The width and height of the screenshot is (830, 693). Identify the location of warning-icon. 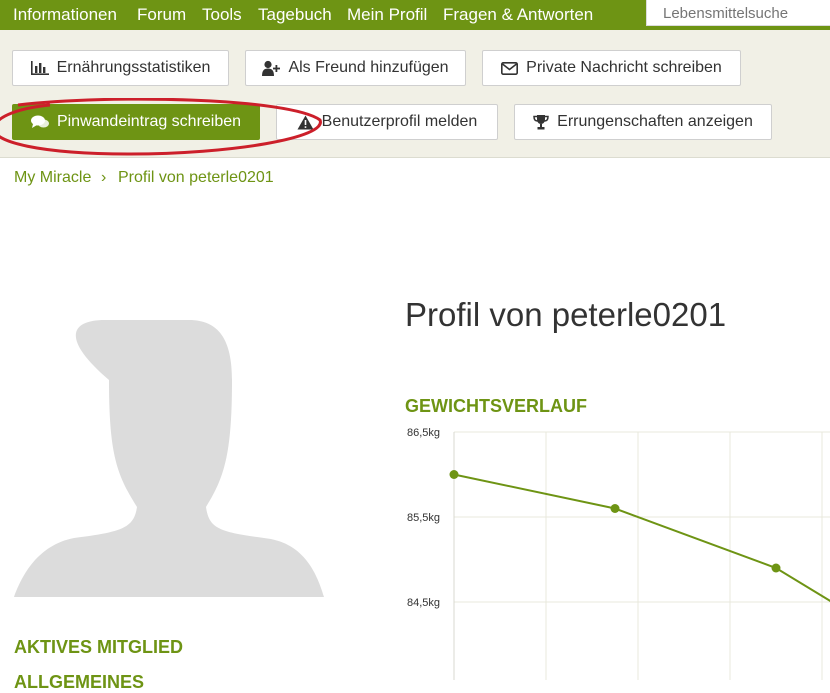
(305, 122).